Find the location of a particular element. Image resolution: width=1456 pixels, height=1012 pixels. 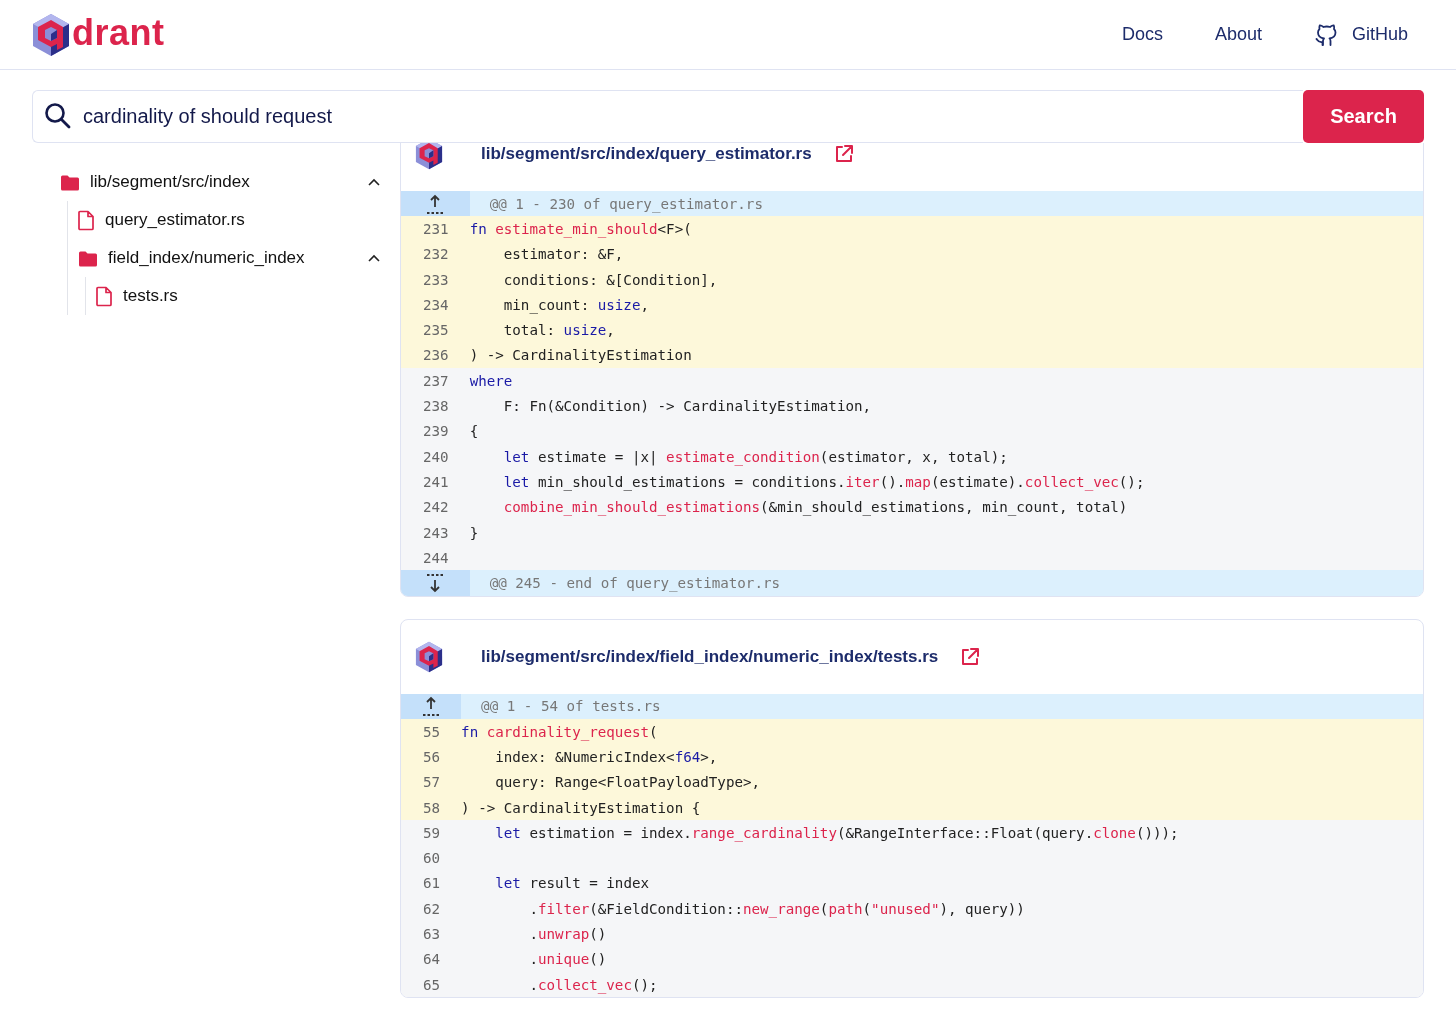

file-path-link: lib/segment/src/index/field_index/numeric_index/tests.rs is located at coordinates (710, 656).